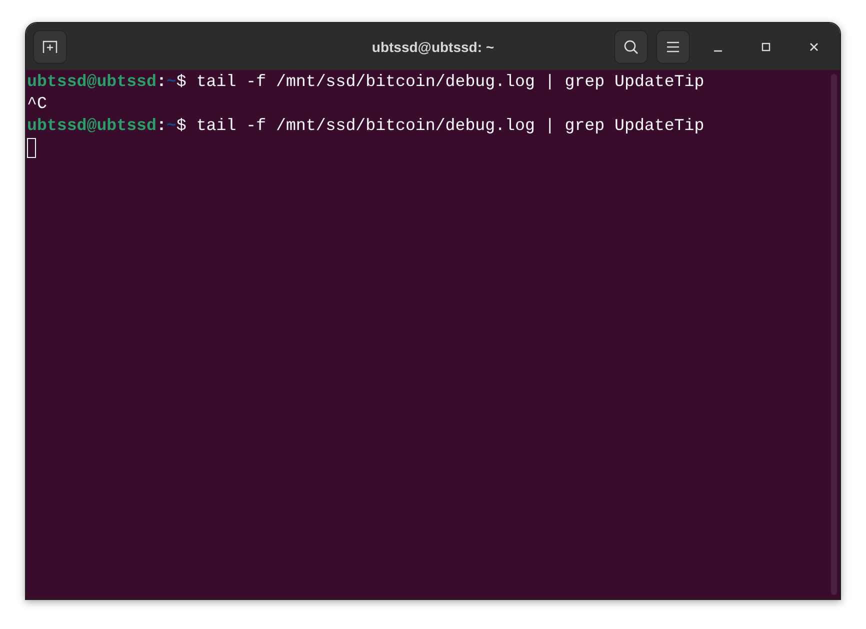 This screenshot has height=629, width=866. I want to click on search-icon, so click(631, 46).